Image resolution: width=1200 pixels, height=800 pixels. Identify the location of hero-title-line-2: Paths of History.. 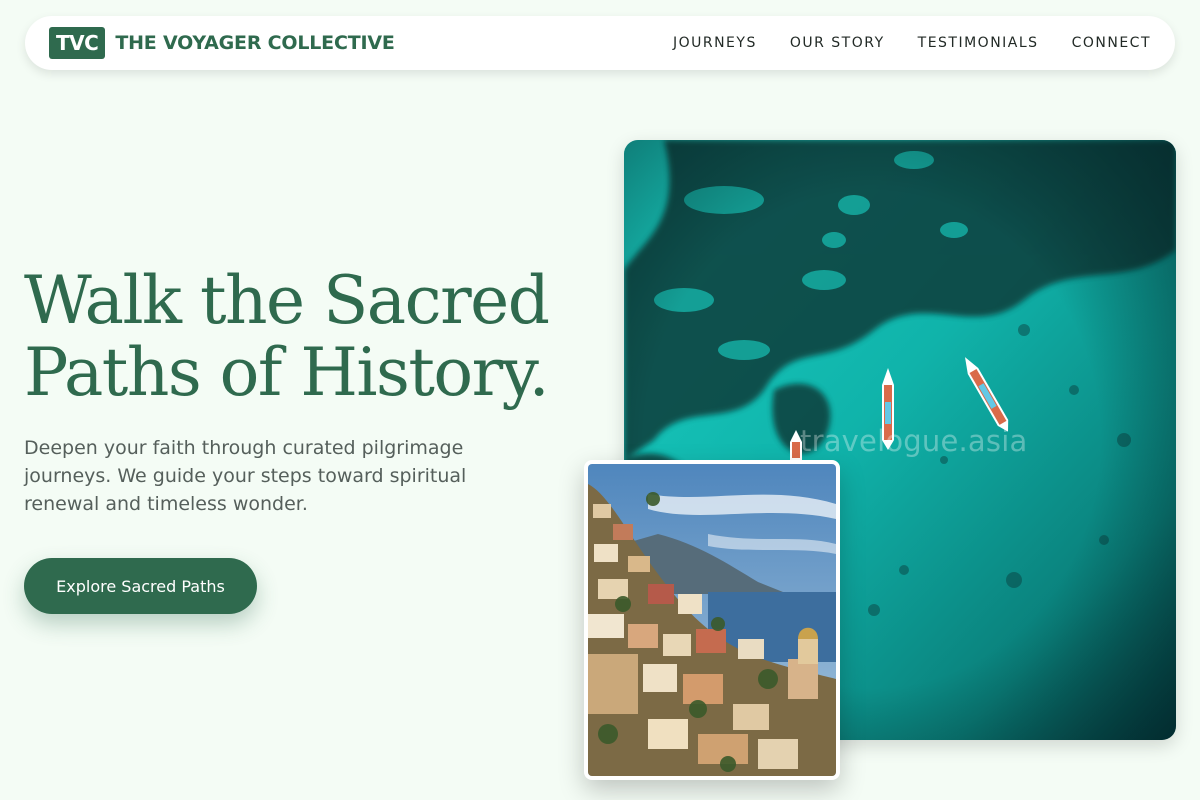
(287, 372).